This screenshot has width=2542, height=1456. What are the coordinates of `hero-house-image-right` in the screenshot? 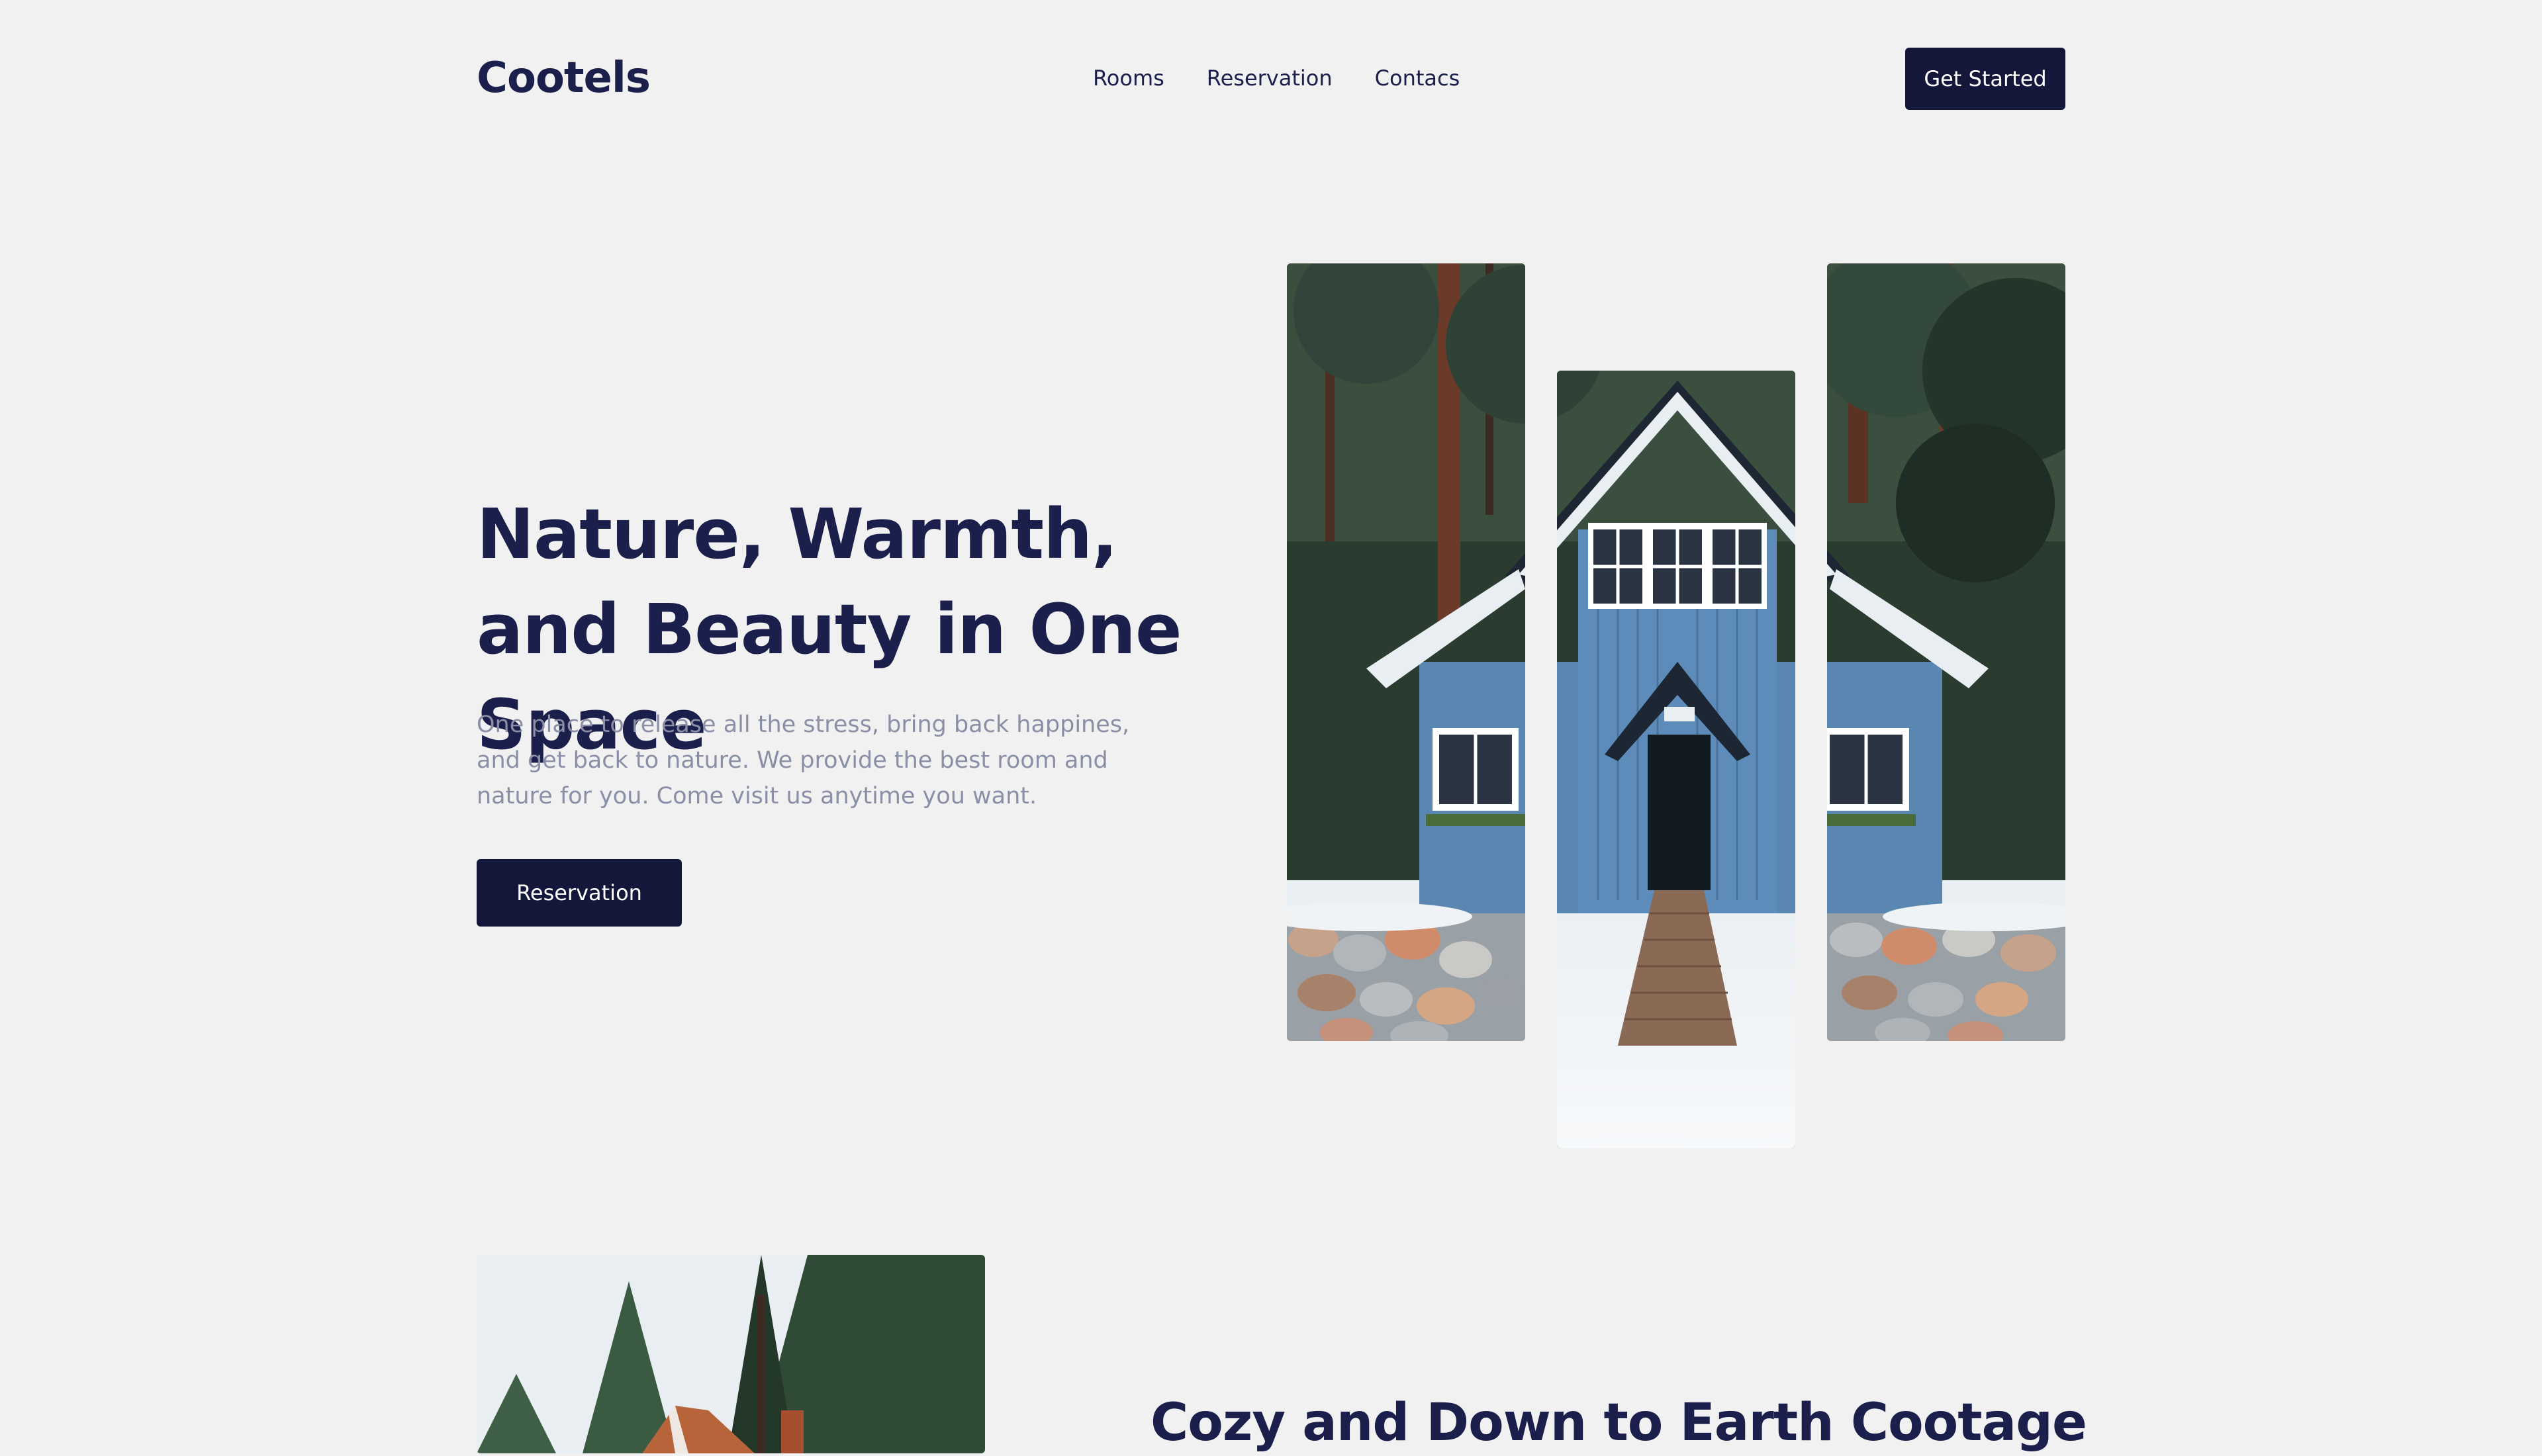 It's located at (1946, 652).